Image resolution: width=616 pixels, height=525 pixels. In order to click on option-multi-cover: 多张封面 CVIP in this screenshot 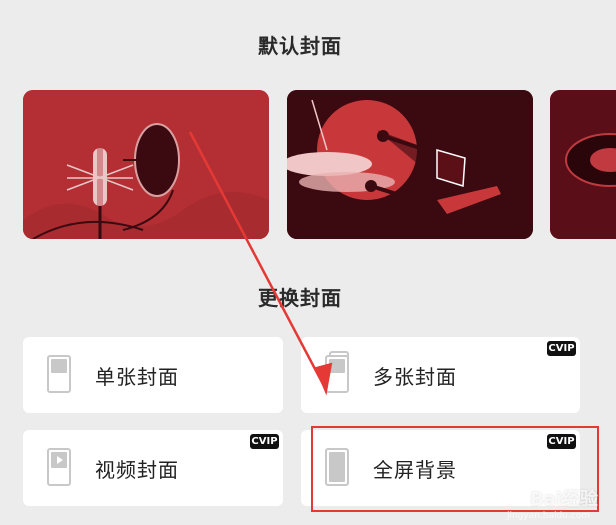, I will do `click(440, 375)`.